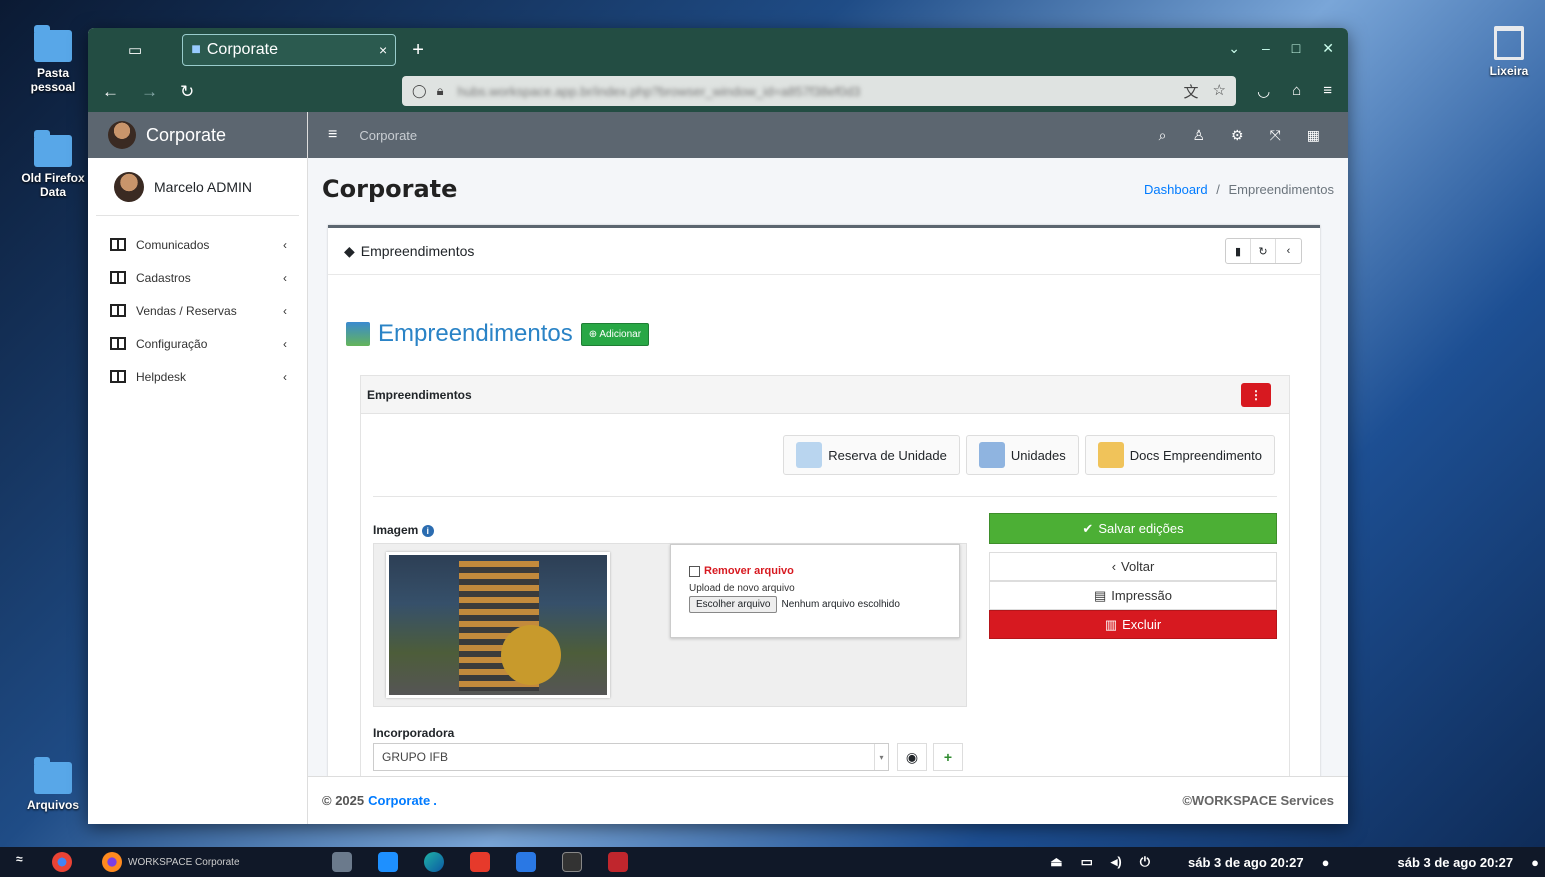 The width and height of the screenshot is (1545, 877). Describe the element at coordinates (173, 244) in the screenshot. I see `sidebar-item-label: Comunicados` at that location.